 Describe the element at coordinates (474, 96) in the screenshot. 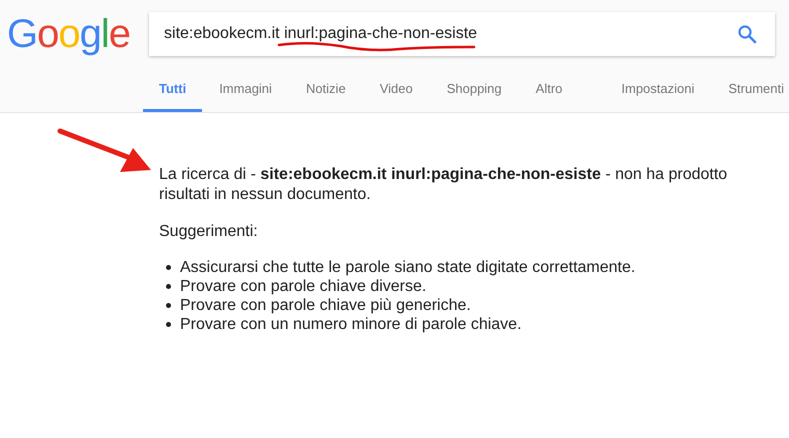

I see `tab: Shopping` at that location.